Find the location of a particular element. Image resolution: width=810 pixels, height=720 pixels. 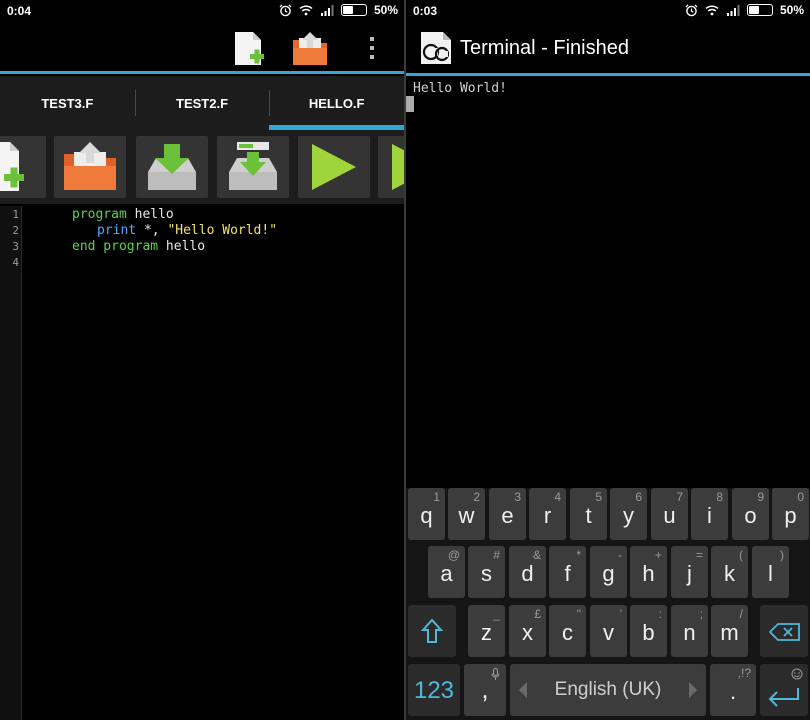

tab-test3: TEST3.F is located at coordinates (67, 103).